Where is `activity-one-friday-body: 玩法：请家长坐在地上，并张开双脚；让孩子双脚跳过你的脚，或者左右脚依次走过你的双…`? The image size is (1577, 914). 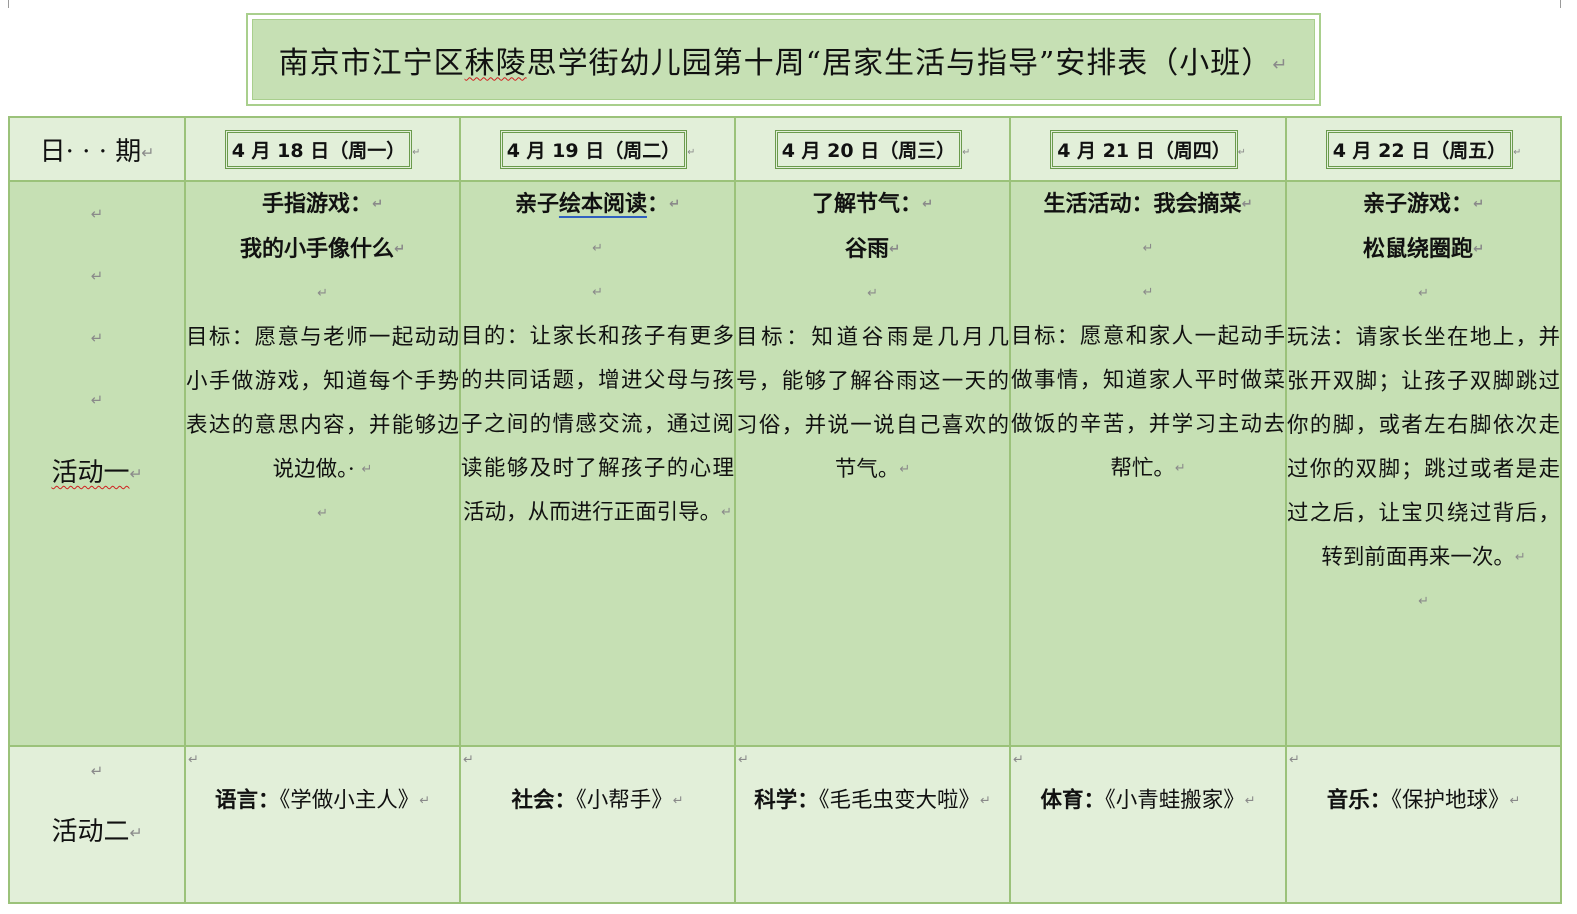
activity-one-friday-body: 玩法：请家长坐在地上，并张开双脚；让孩子双脚跳过你的脚，或者左右脚依次走过你的双… is located at coordinates (1423, 447).